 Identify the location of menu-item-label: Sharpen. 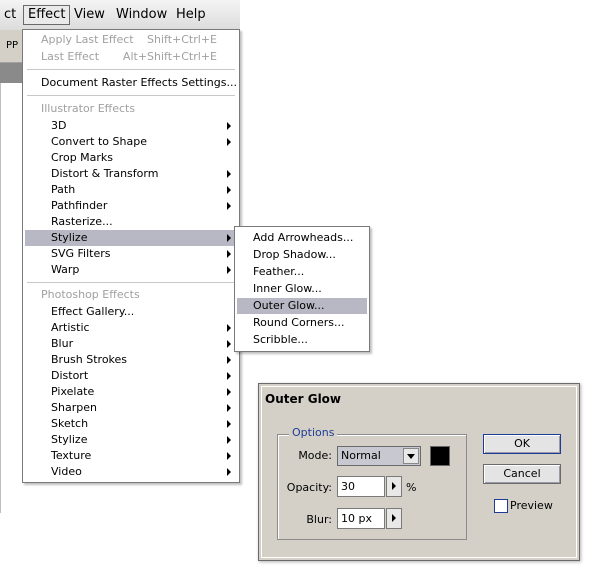
(74, 407).